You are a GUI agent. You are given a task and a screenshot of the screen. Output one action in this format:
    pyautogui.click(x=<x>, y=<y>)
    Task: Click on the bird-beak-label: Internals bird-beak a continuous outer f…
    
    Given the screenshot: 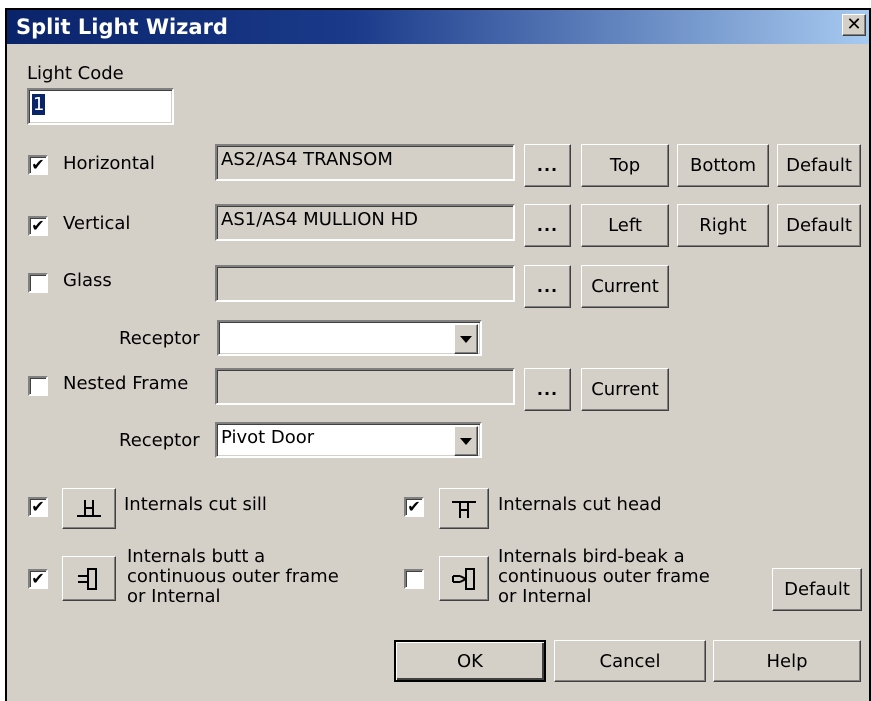 What is the action you would take?
    pyautogui.click(x=604, y=576)
    